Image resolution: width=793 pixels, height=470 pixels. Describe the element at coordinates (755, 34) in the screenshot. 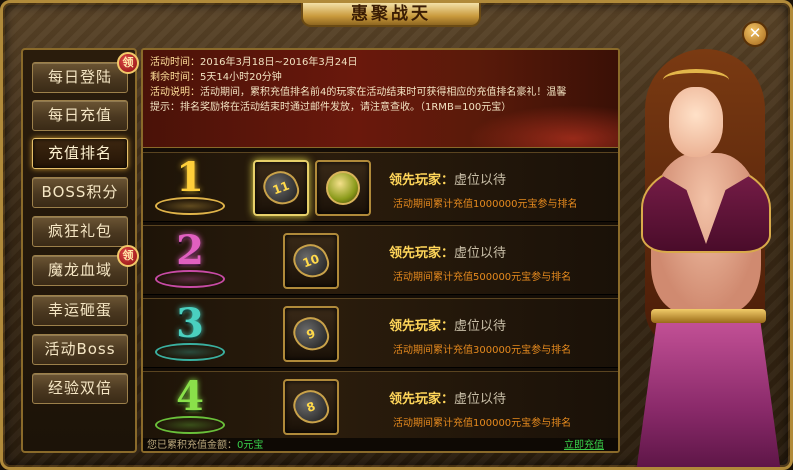

I see `close-button: ✕` at that location.